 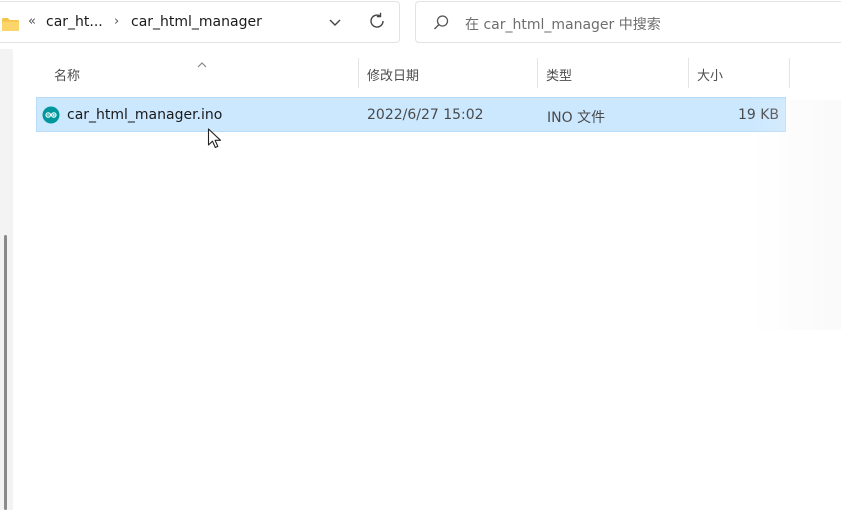 What do you see at coordinates (427, 72) in the screenshot?
I see `column-header-row: 名称 修改日期 类型 大小` at bounding box center [427, 72].